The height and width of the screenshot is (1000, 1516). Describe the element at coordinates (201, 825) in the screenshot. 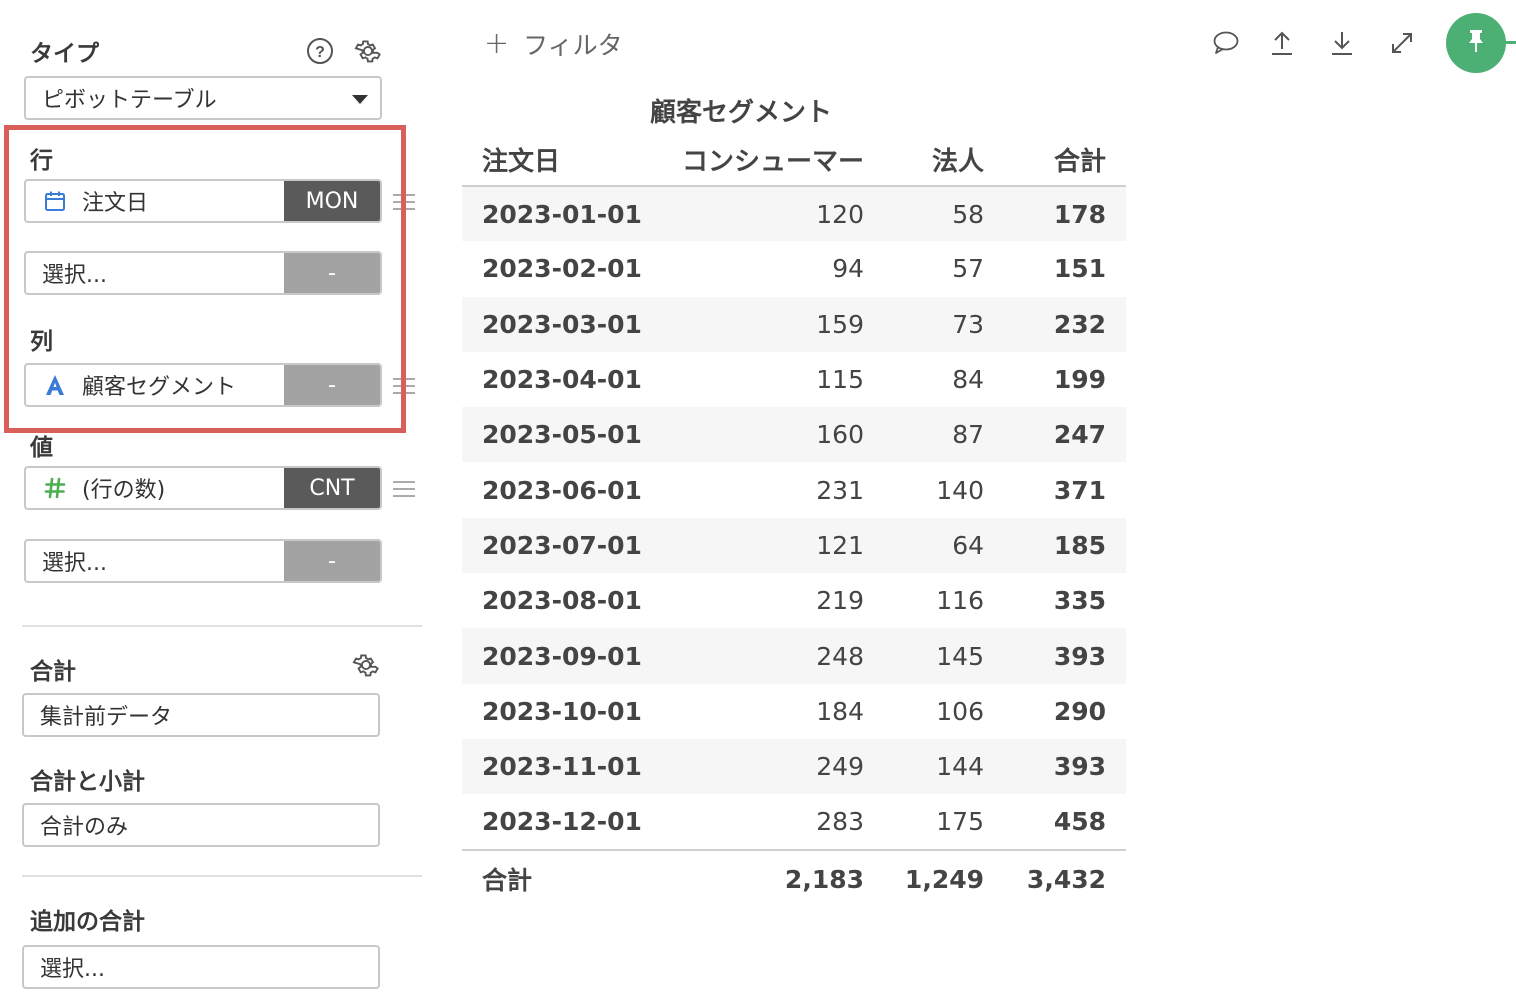

I see `subtotal-select: 合計のみ` at that location.